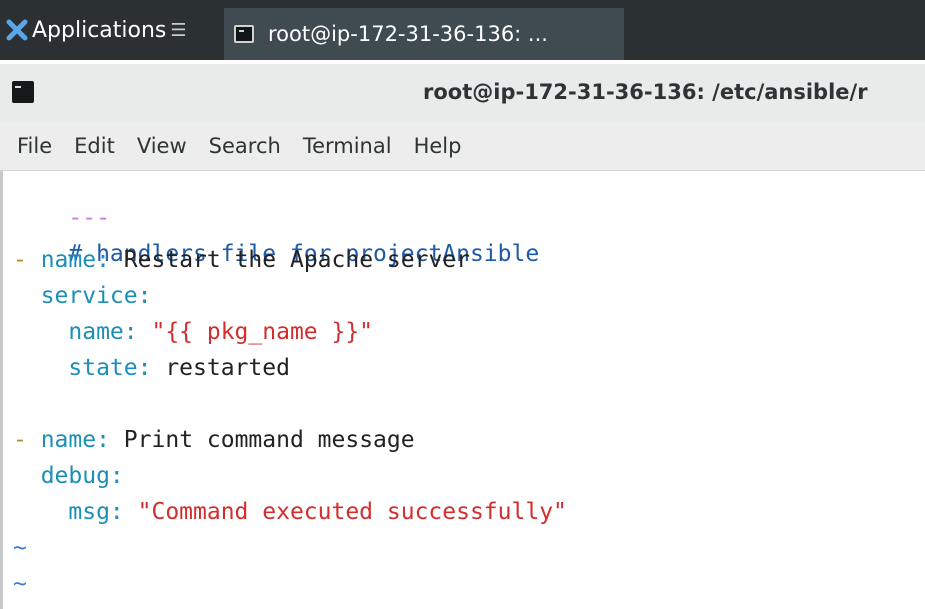 Image resolution: width=925 pixels, height=609 pixels. Describe the element at coordinates (245, 146) in the screenshot. I see `menu-search: Search` at that location.